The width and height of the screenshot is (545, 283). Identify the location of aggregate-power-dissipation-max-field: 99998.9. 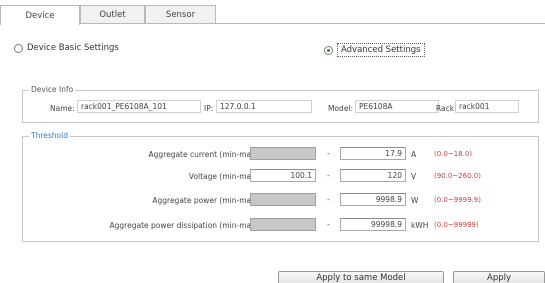
(373, 224).